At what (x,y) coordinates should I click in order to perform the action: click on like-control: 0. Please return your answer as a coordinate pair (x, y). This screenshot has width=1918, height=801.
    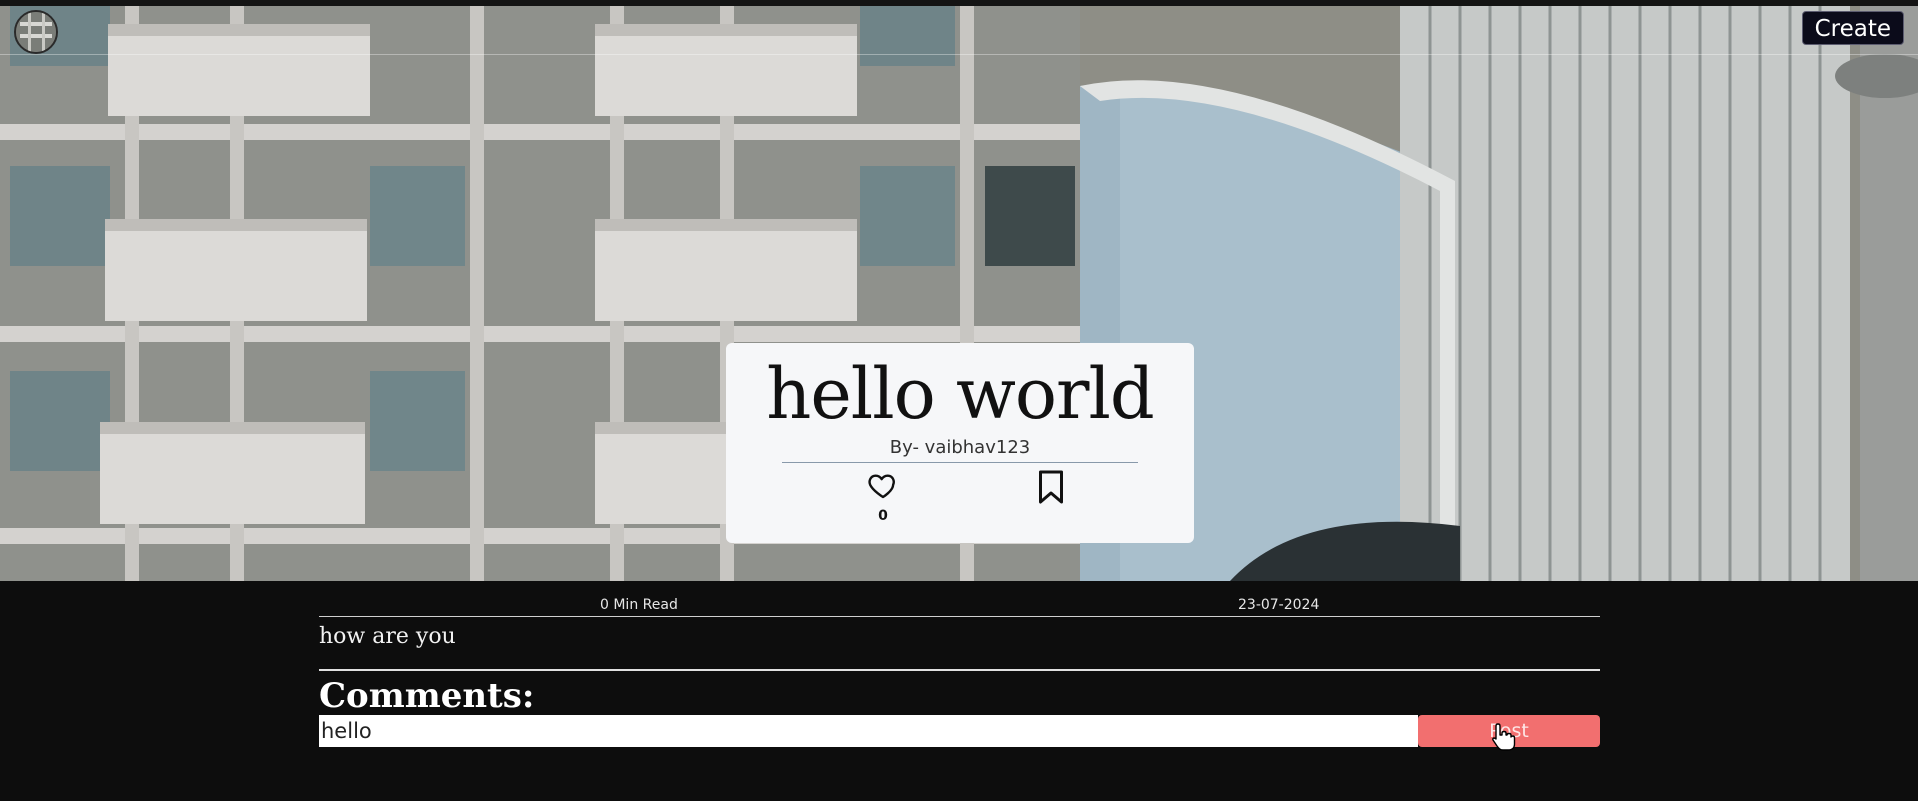
    Looking at the image, I should click on (883, 496).